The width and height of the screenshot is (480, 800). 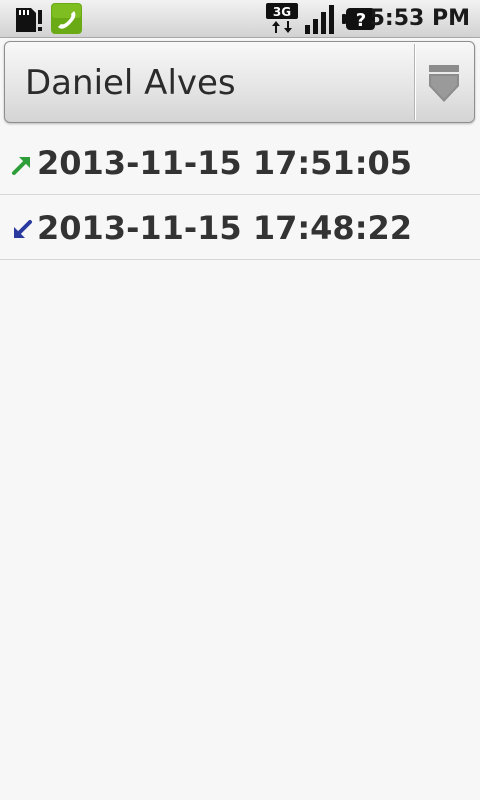 What do you see at coordinates (239, 82) in the screenshot?
I see `contact-selector-spinner: Daniel Alves` at bounding box center [239, 82].